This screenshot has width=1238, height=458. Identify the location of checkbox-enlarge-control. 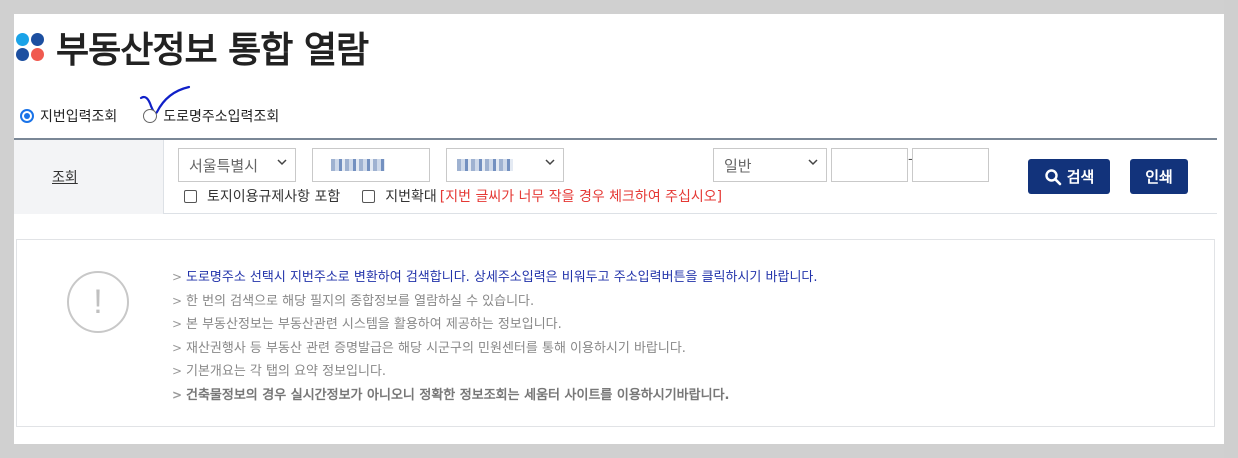
(369, 196).